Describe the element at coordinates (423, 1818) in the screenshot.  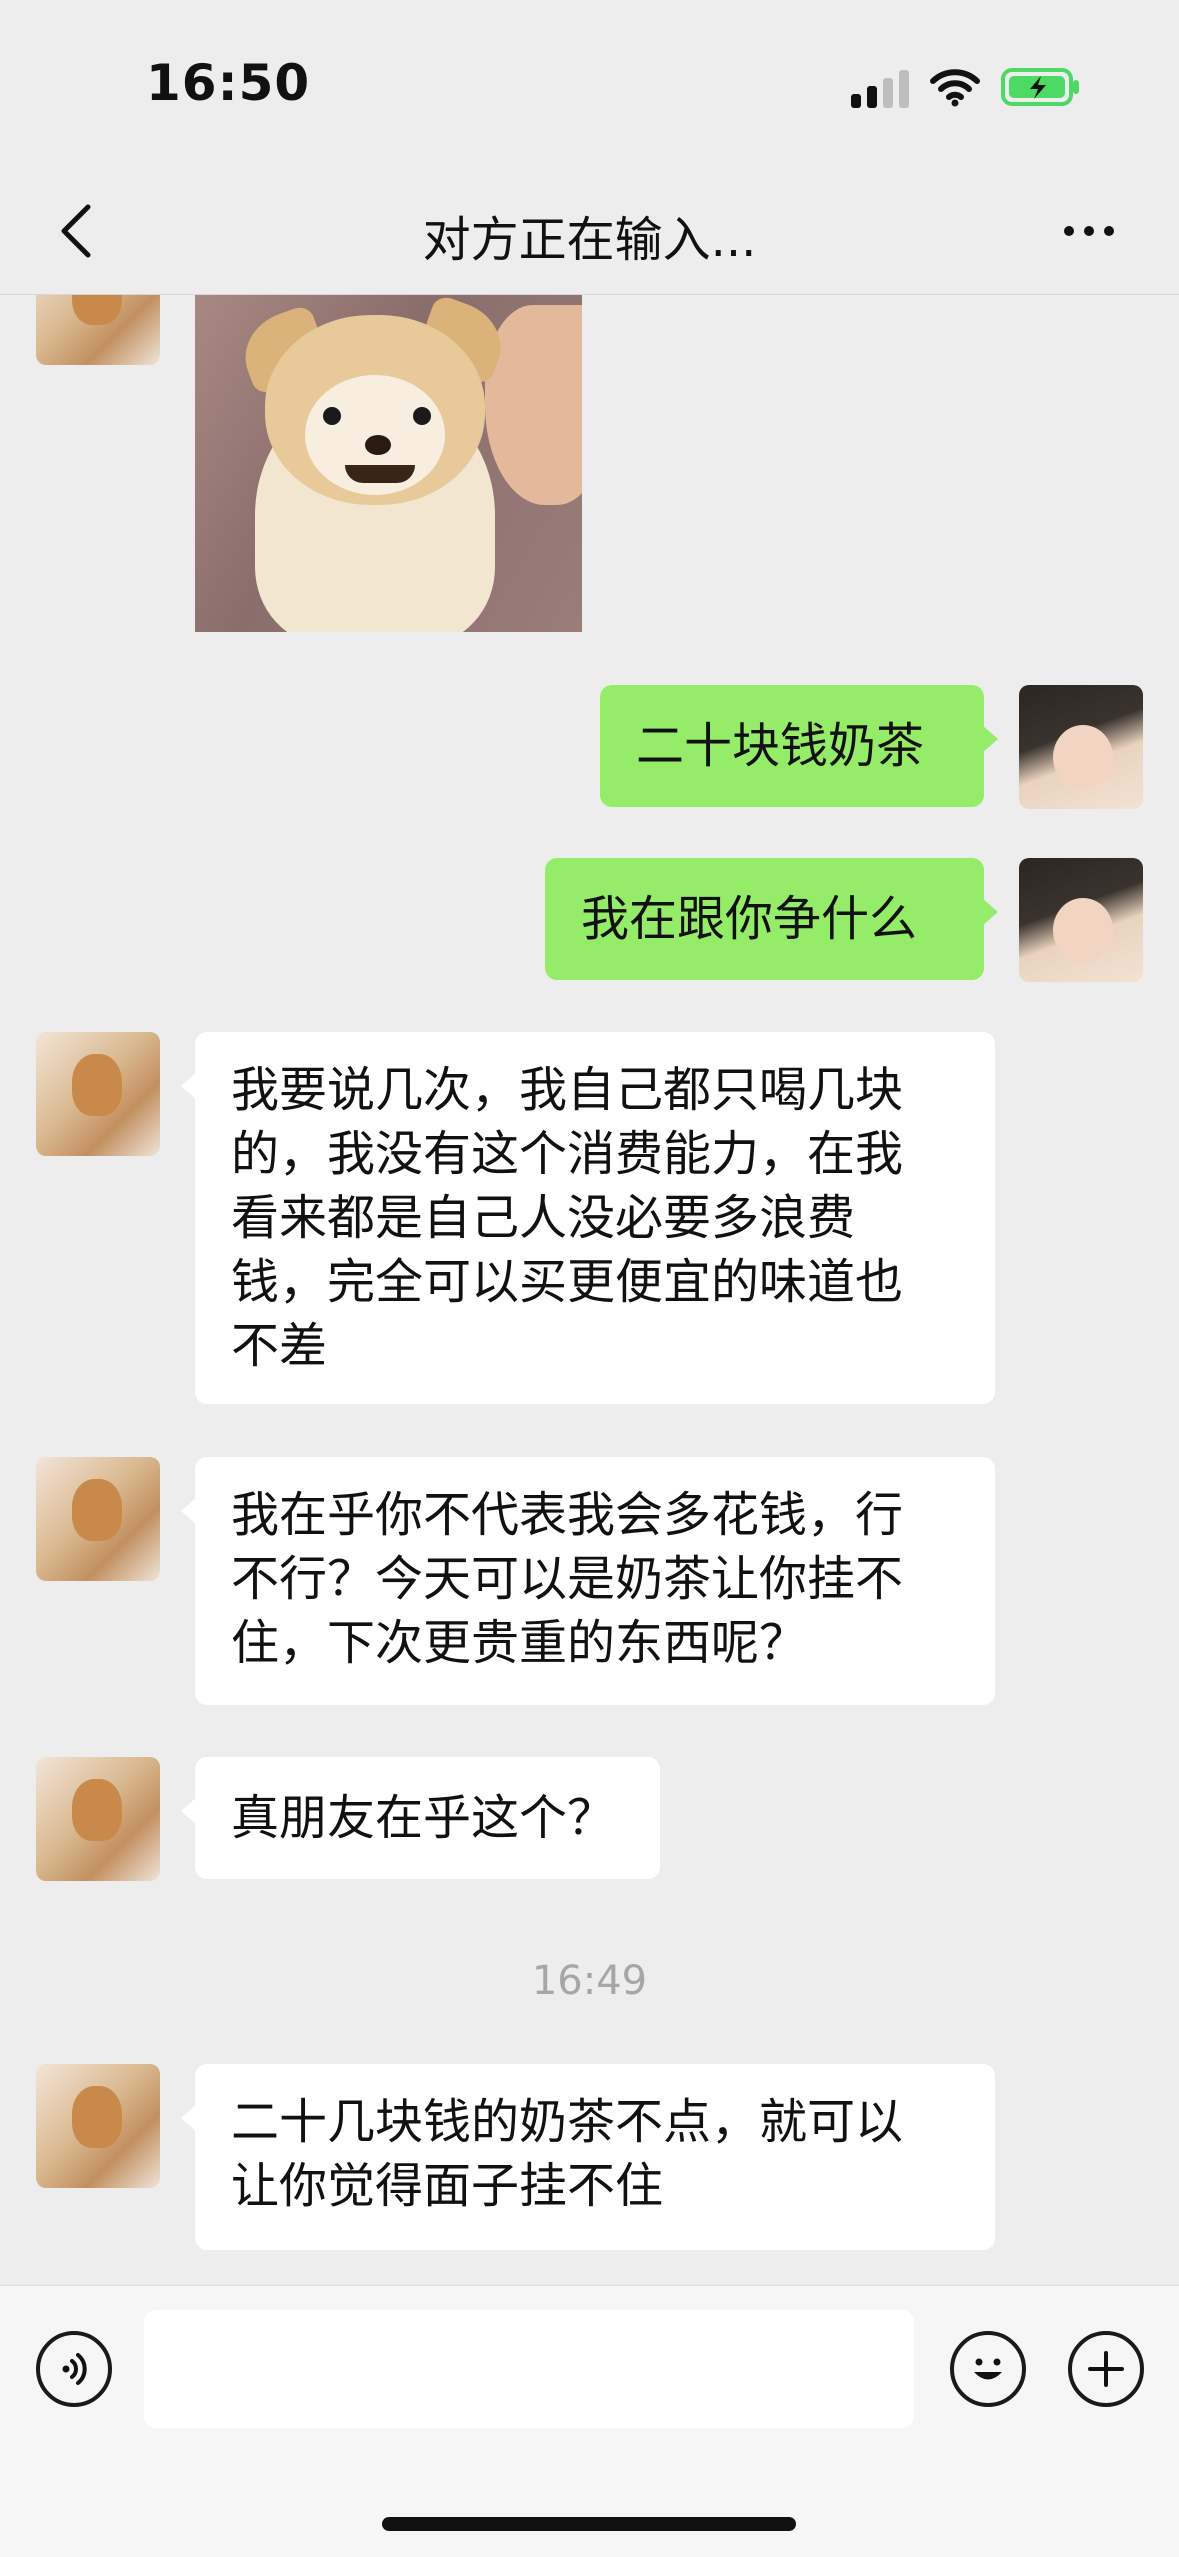
I see `message-text: 真朋友在乎这个？` at that location.